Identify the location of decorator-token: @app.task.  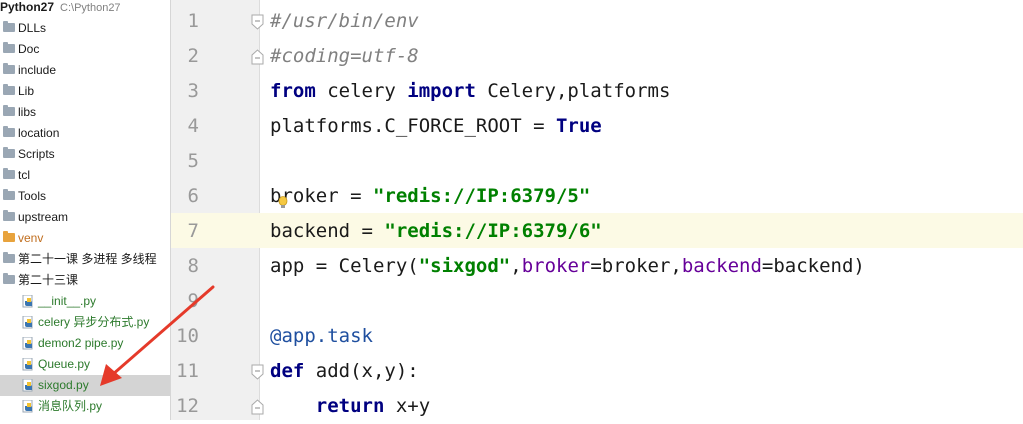
(321, 336).